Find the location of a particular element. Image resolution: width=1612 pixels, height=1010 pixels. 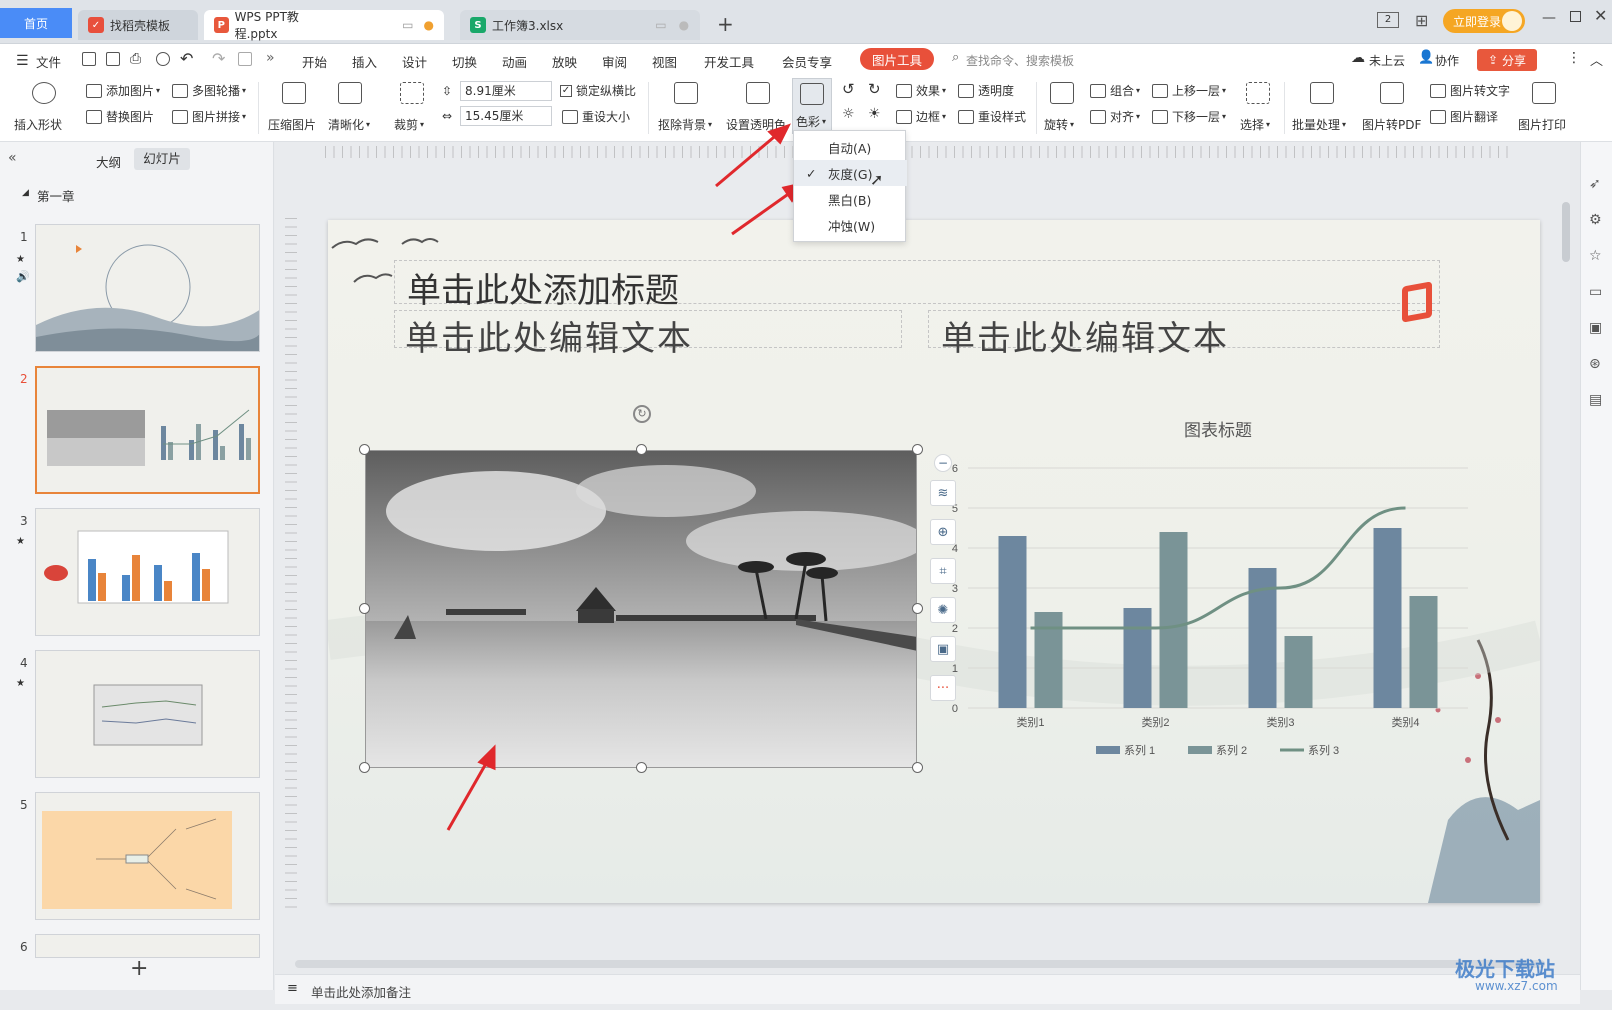

sharpen-button: 清晰化 ▾ is located at coordinates (351, 108).